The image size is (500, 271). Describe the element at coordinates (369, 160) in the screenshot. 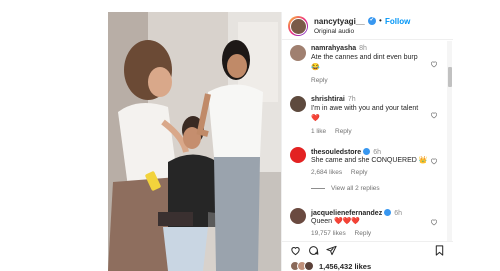

I see `comment-text: She came and she CONQUERED 👑` at that location.